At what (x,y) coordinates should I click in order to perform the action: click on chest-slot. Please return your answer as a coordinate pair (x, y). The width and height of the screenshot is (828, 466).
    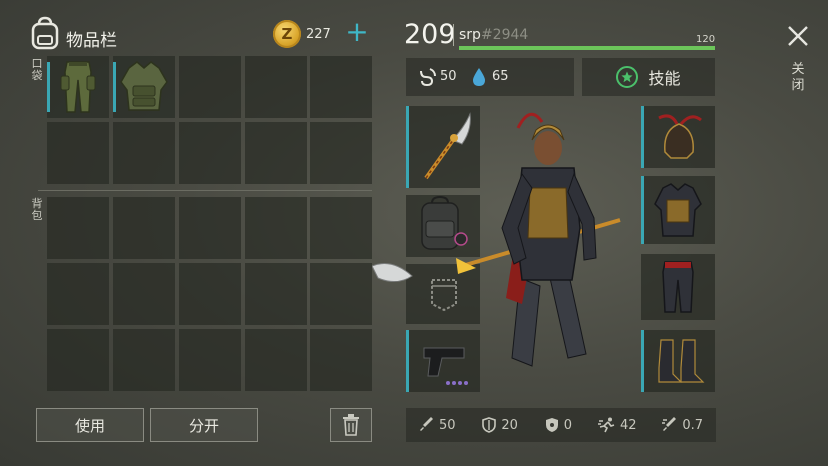
    Looking at the image, I should click on (678, 210).